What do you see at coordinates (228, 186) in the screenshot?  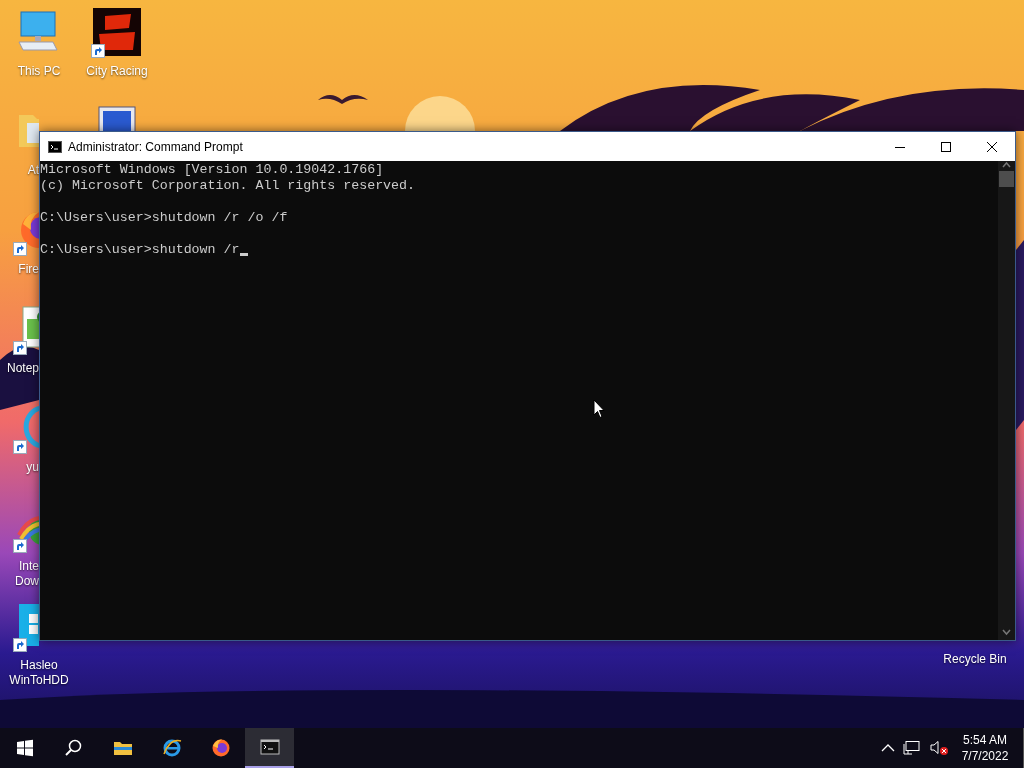 I see `console-line: (c) Microsoft Corporation. All rights reserved.` at bounding box center [228, 186].